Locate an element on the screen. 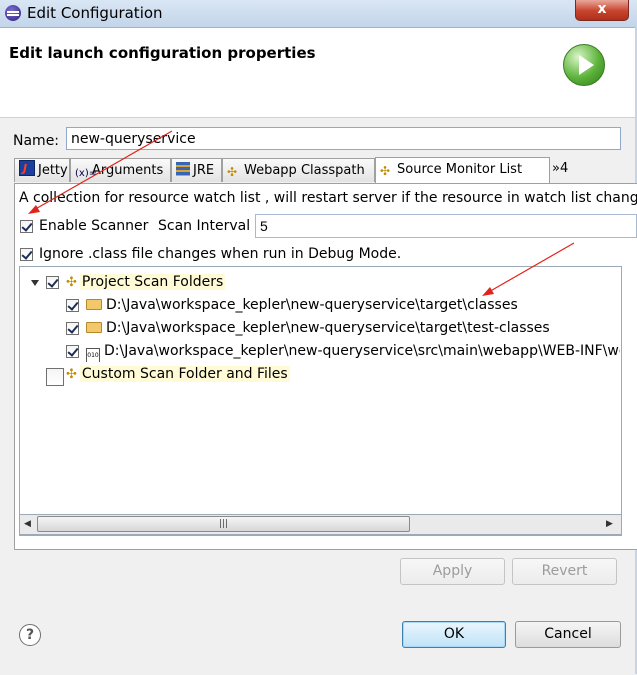 This screenshot has width=637, height=675. annotation-arrow-classes is located at coordinates (528, 269).